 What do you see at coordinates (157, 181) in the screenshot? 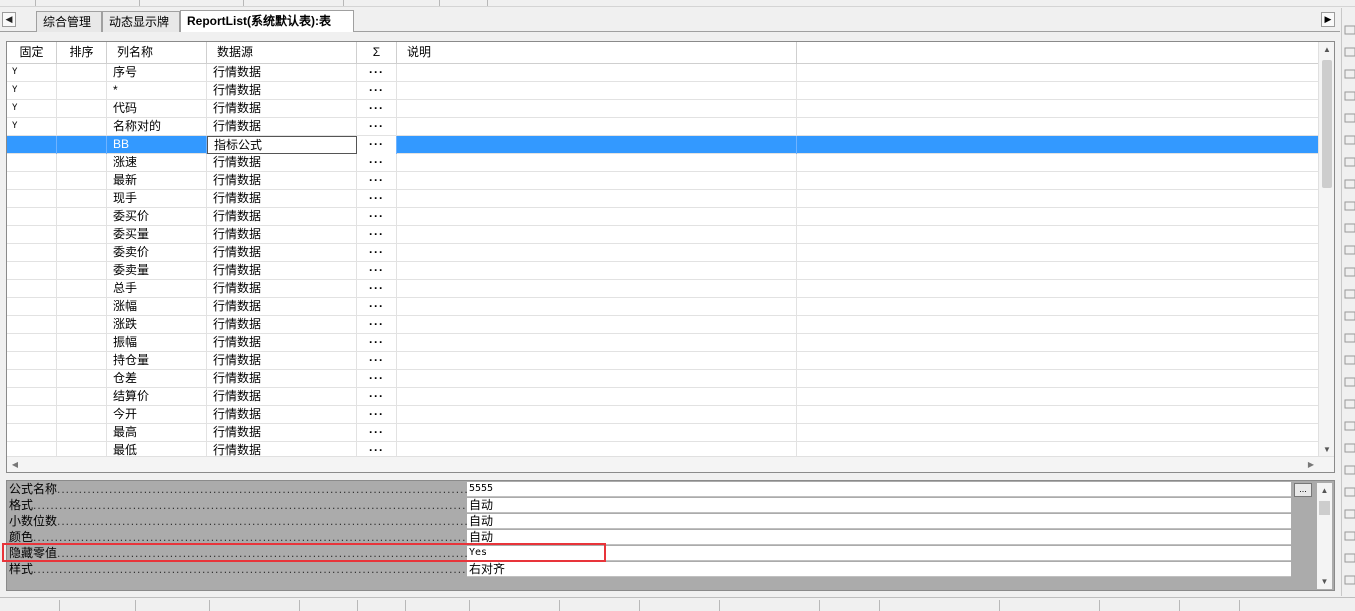
I see `cell-column-name: 最新` at bounding box center [157, 181].